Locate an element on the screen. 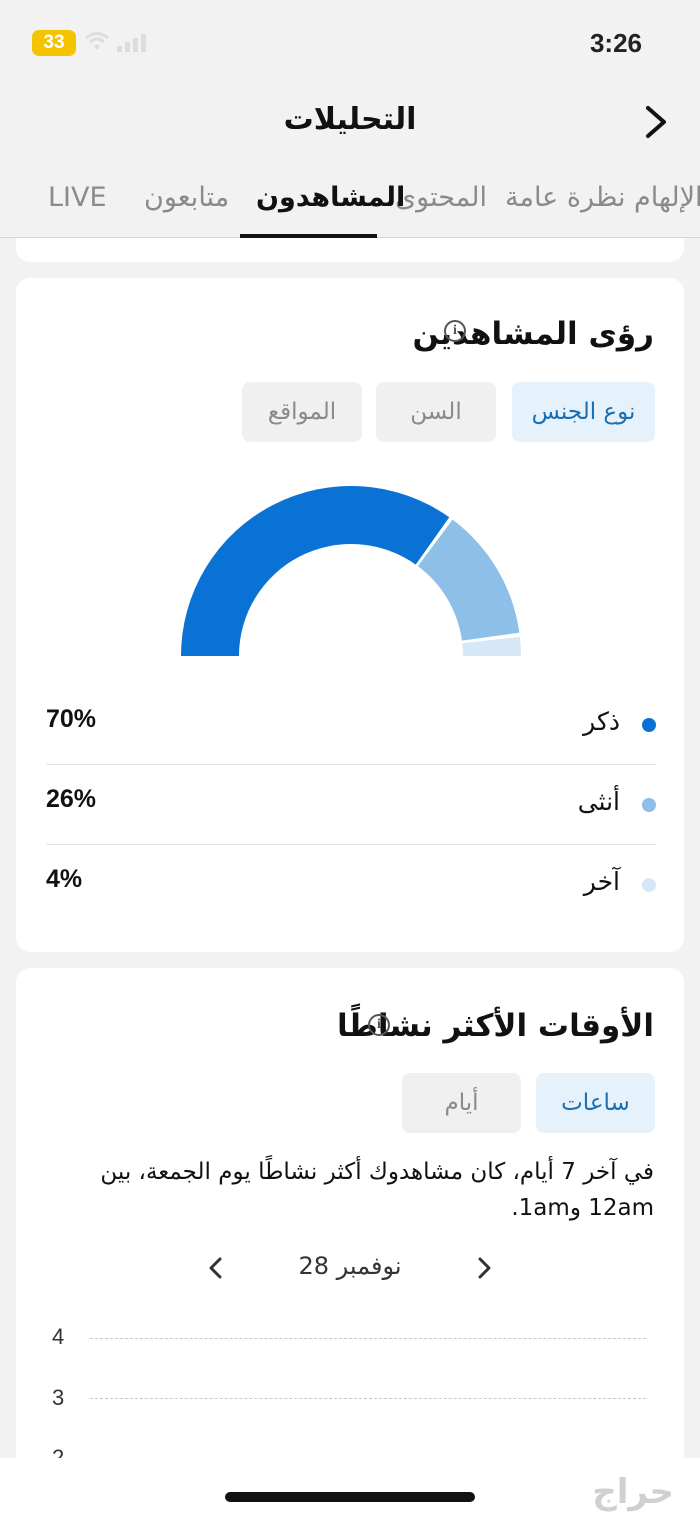  legend-row: ذكر 70% is located at coordinates (351, 725).